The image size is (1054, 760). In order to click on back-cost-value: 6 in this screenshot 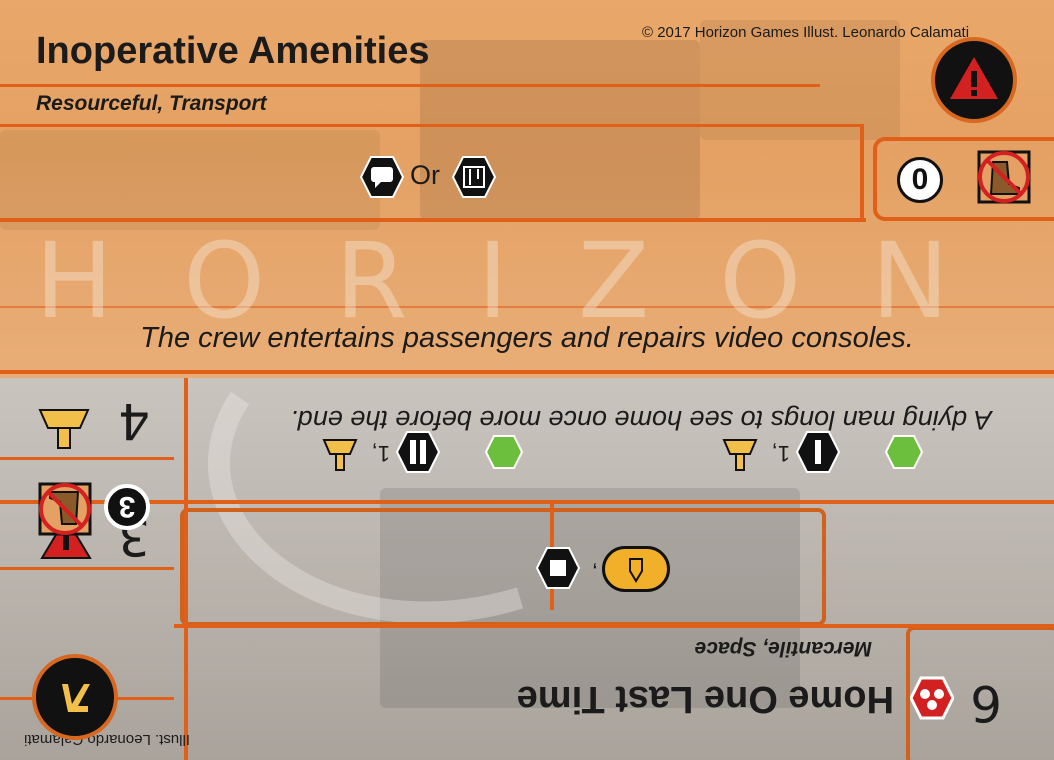, I will do `click(986, 703)`.